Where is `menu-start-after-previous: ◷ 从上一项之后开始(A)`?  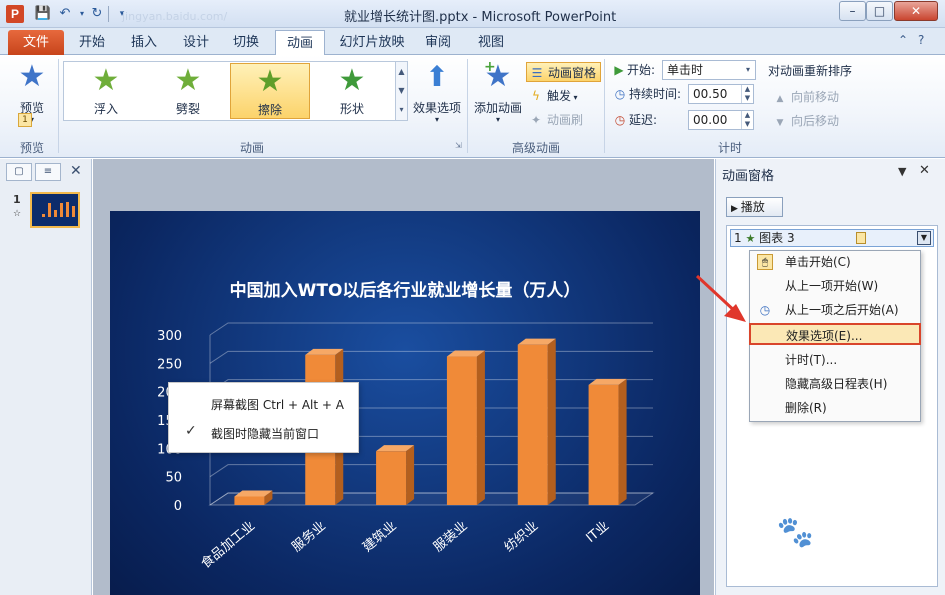
menu-start-after-previous: ◷ 从上一项之后开始(A) is located at coordinates (835, 310).